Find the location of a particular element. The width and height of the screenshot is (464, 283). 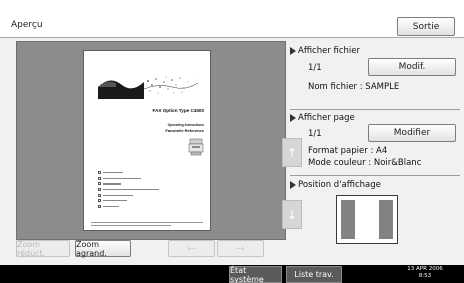

visible-area-marker is located at coordinates (367, 219).